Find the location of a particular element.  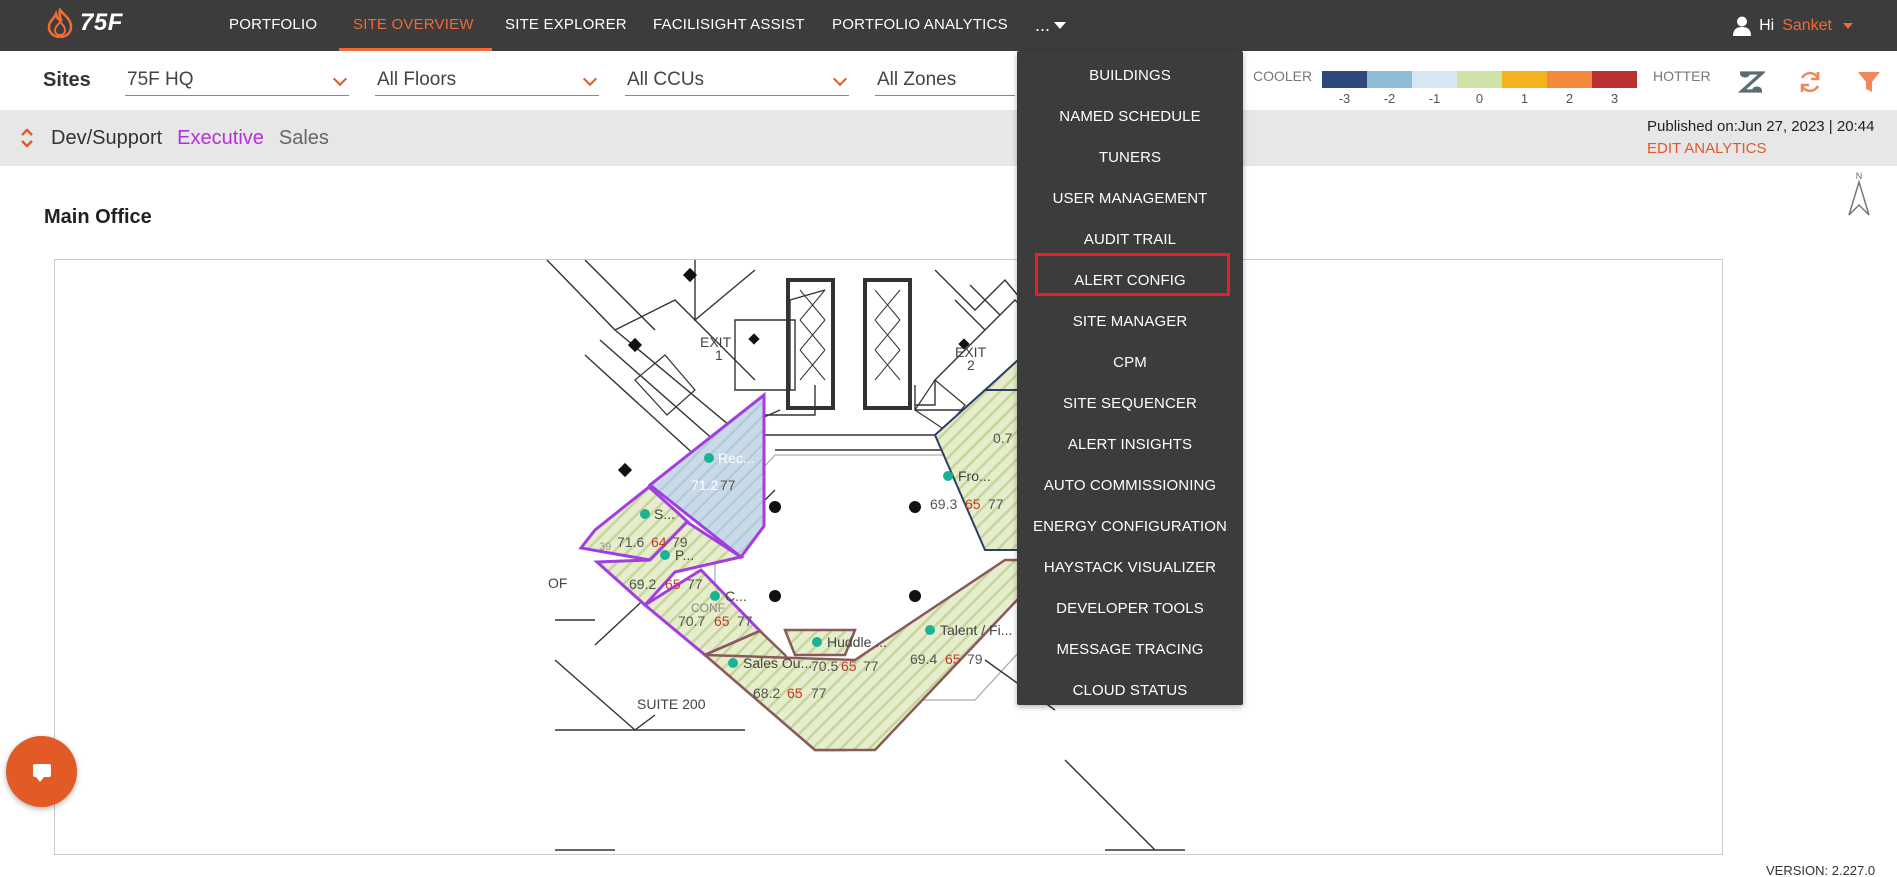

zone-heat-huddle: 65 is located at coordinates (849, 666).